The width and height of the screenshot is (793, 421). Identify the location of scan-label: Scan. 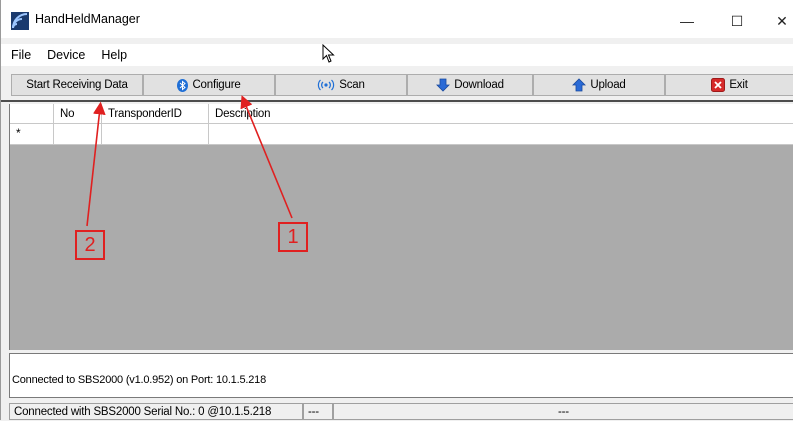
(352, 85).